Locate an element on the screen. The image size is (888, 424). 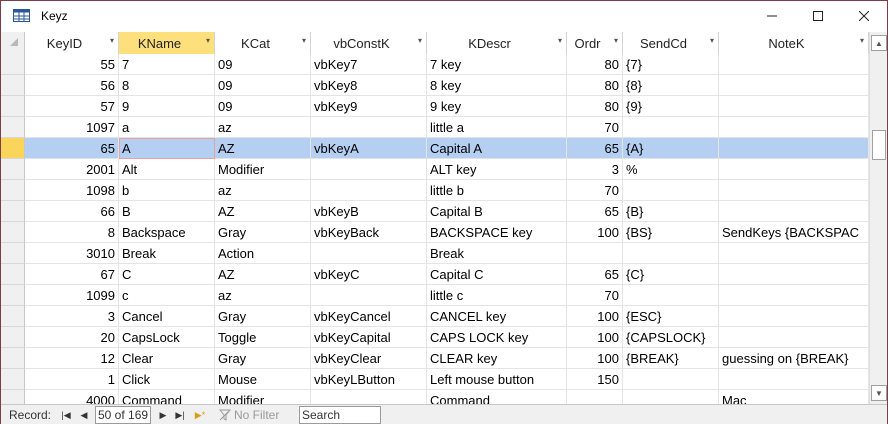
cell-kdescr: Capital B is located at coordinates (497, 211).